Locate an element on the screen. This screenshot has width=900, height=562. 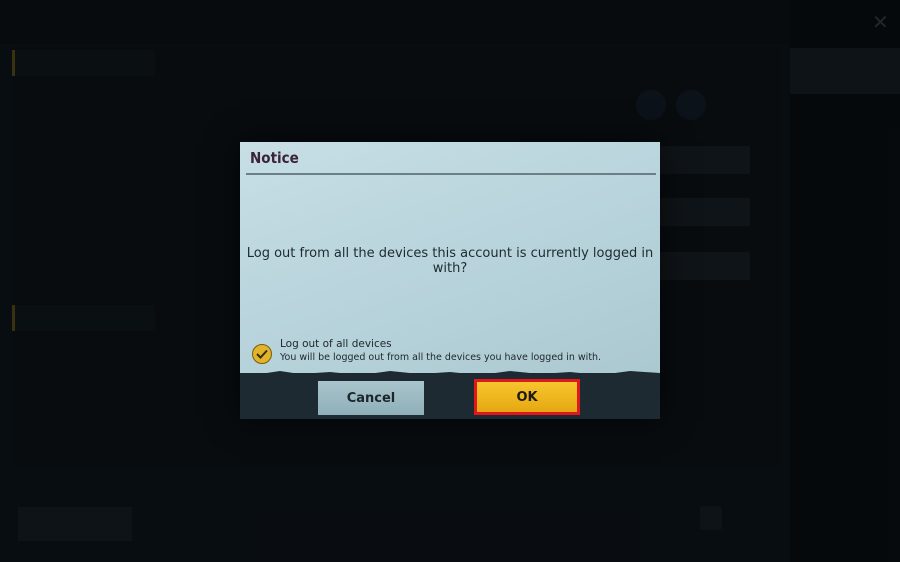
checkmark-circle-icon is located at coordinates (262, 354).